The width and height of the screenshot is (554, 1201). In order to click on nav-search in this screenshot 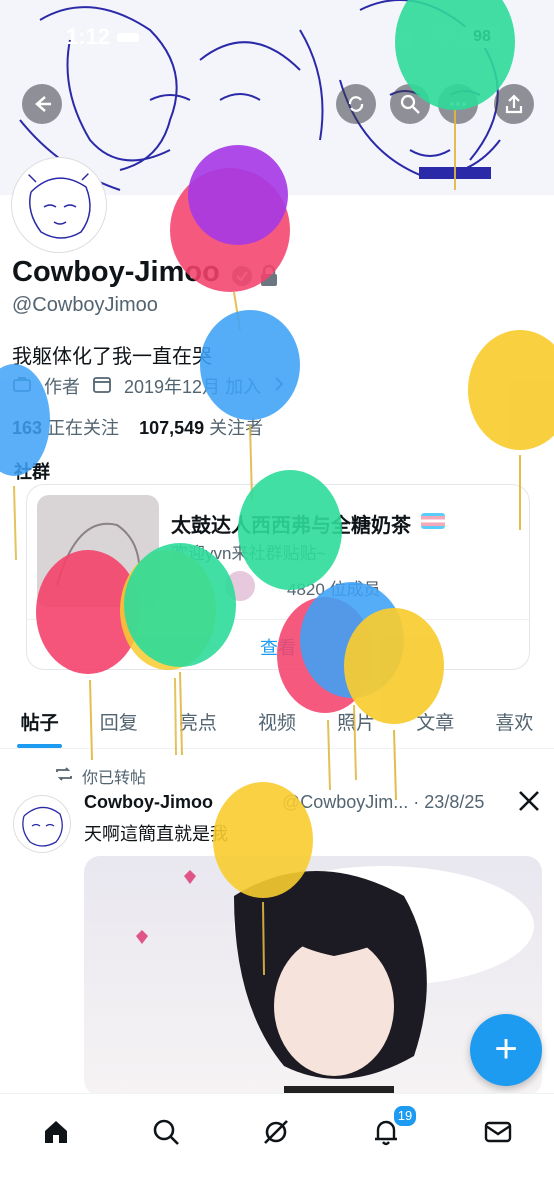, I will do `click(166, 1132)`.